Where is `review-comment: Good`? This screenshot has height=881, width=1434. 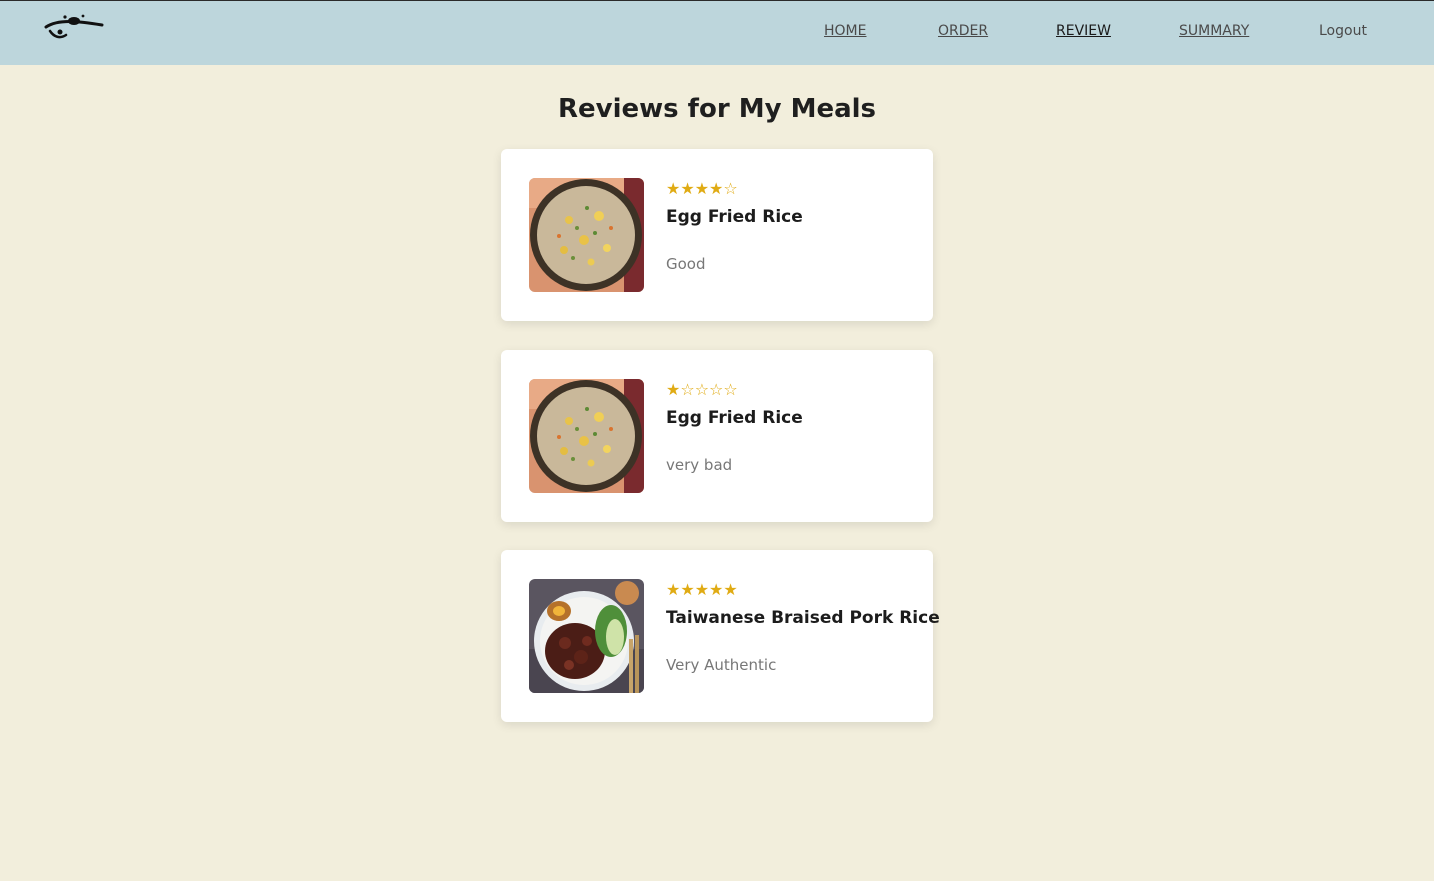 review-comment: Good is located at coordinates (686, 264).